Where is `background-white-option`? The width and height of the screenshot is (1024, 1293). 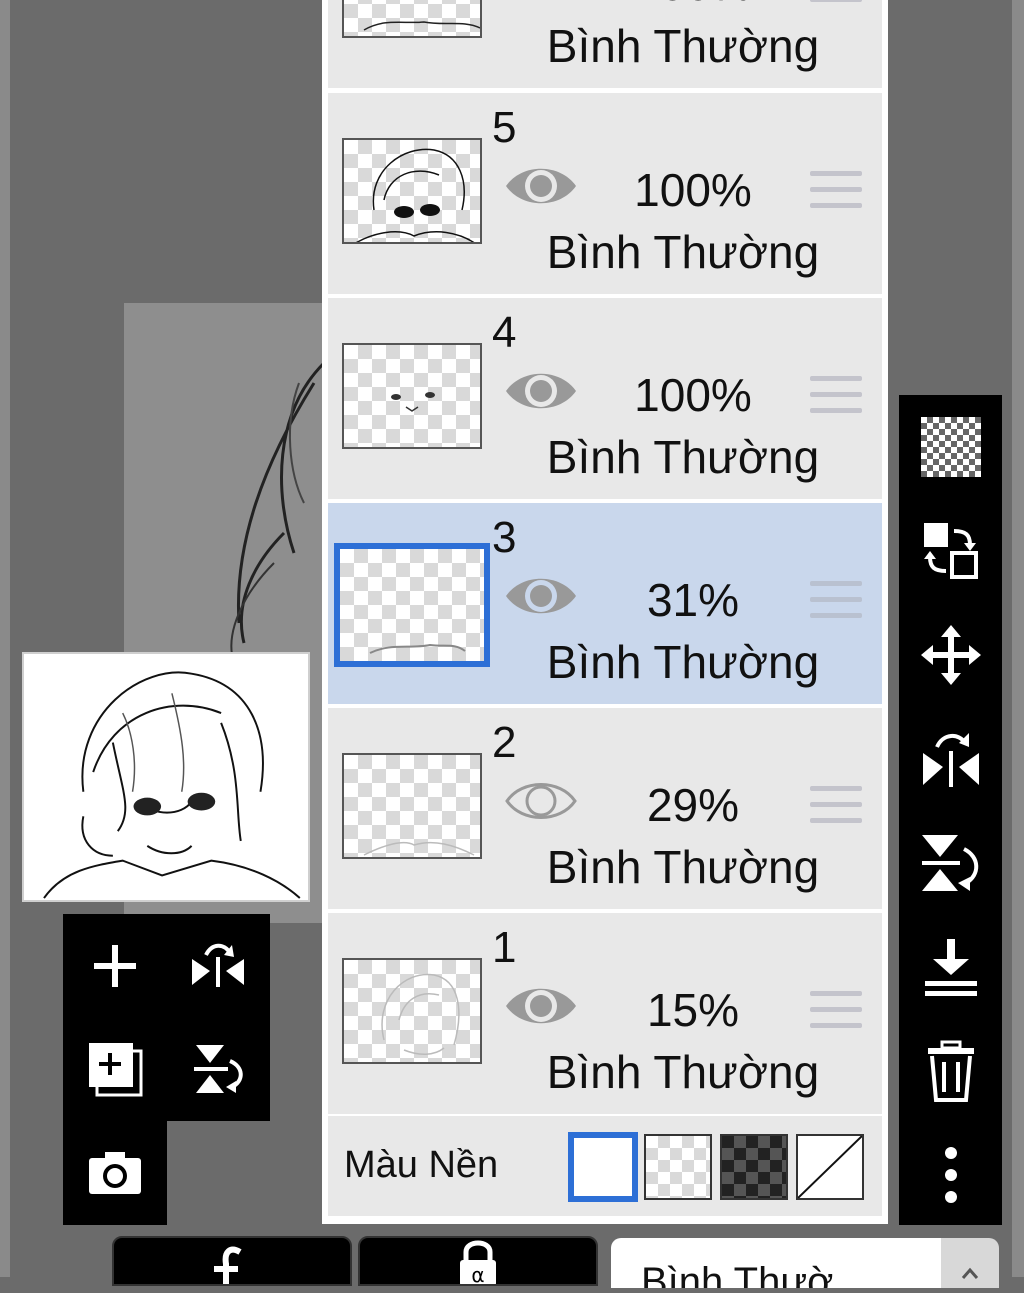 background-white-option is located at coordinates (603, 1167).